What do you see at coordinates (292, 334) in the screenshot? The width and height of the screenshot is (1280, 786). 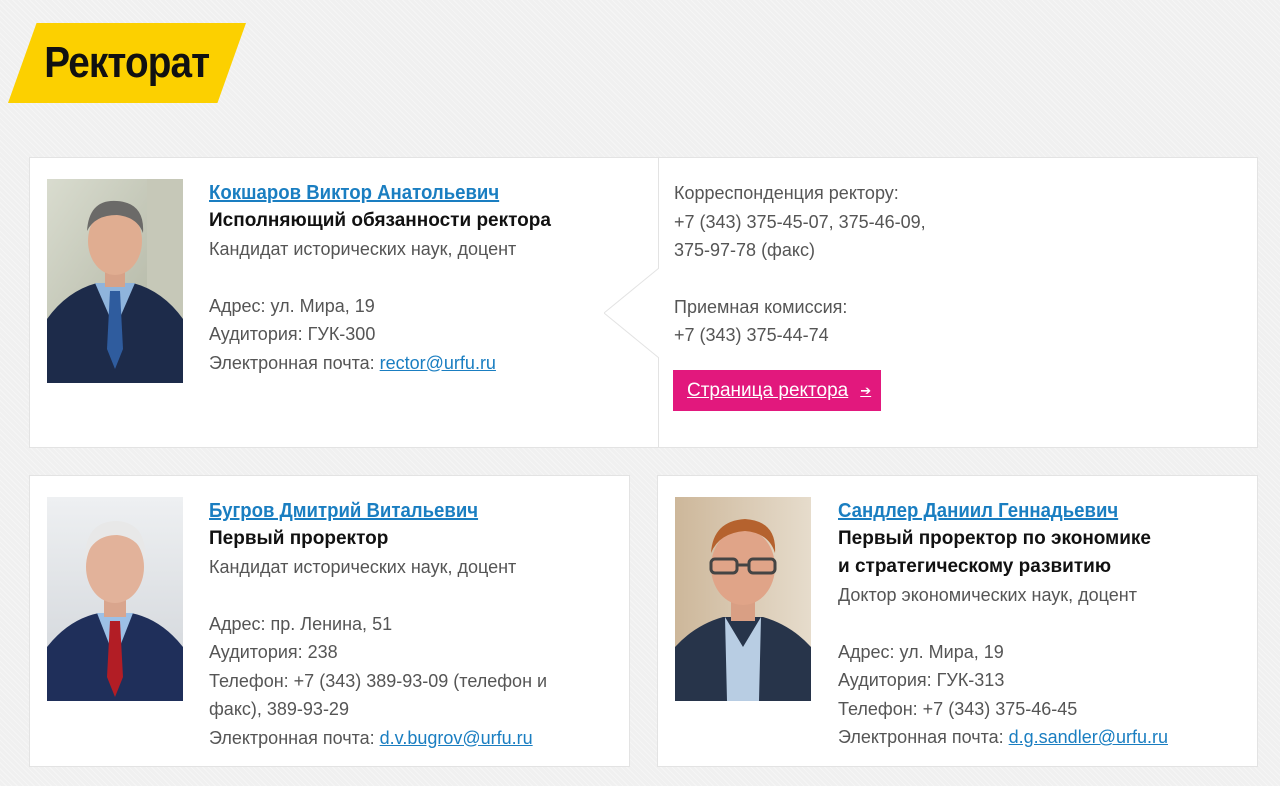 I see `rector-room: Аудитория: ГУК-300` at bounding box center [292, 334].